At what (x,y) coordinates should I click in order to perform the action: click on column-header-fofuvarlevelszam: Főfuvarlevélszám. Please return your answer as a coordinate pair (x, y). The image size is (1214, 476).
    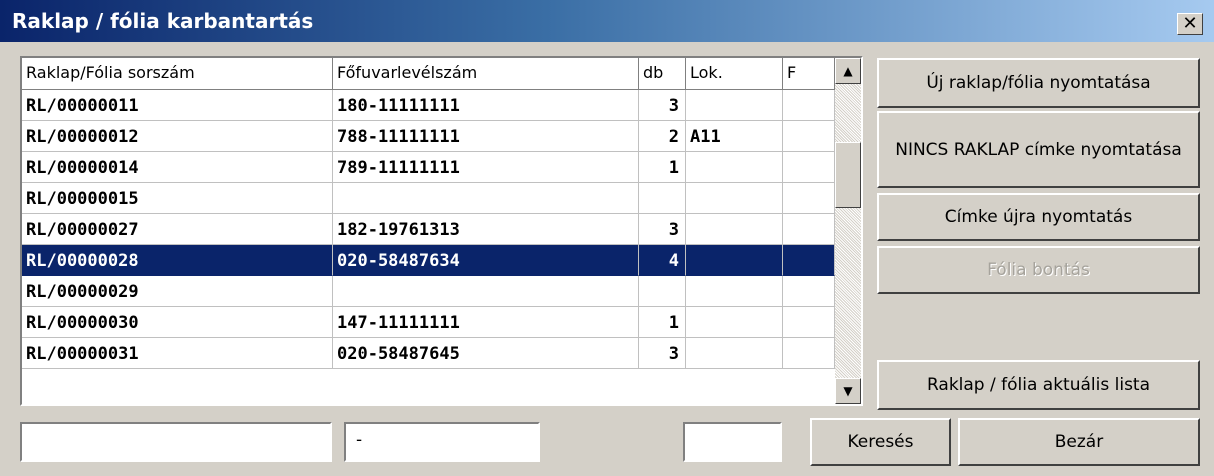
    Looking at the image, I should click on (486, 74).